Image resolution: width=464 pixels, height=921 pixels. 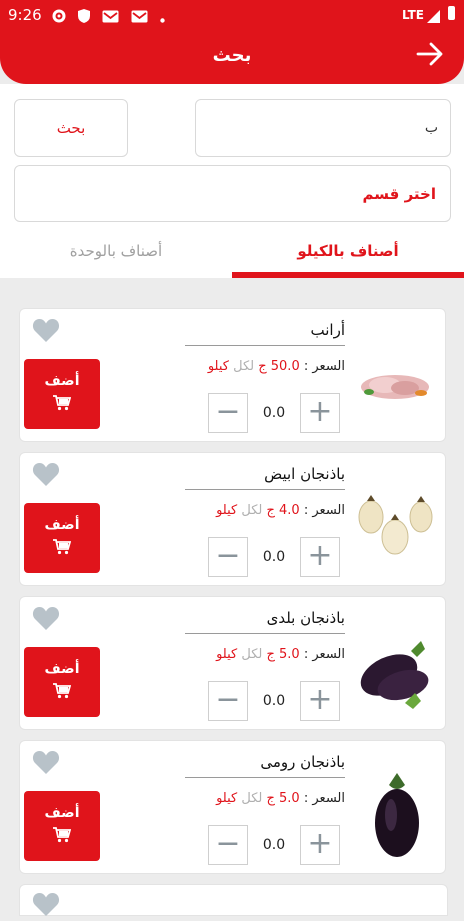 What do you see at coordinates (265, 477) in the screenshot?
I see `product-name: باذنجان ابيض` at bounding box center [265, 477].